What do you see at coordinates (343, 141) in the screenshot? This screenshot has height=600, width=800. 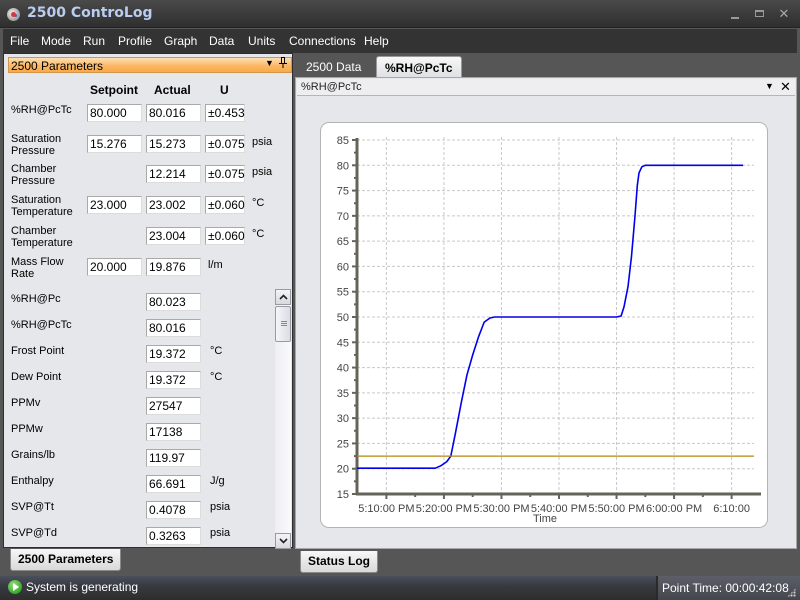 I see `y-tick-label: 85` at bounding box center [343, 141].